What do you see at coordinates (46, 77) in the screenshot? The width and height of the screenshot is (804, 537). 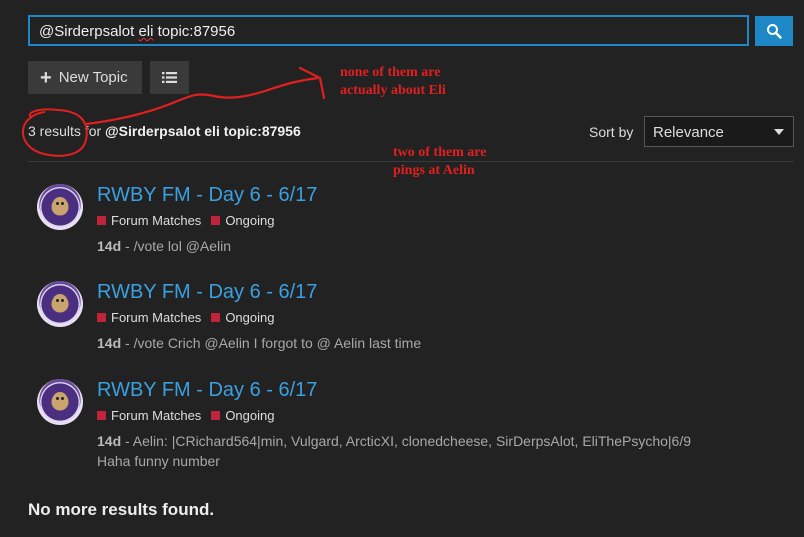 I see `plus-icon: +` at bounding box center [46, 77].